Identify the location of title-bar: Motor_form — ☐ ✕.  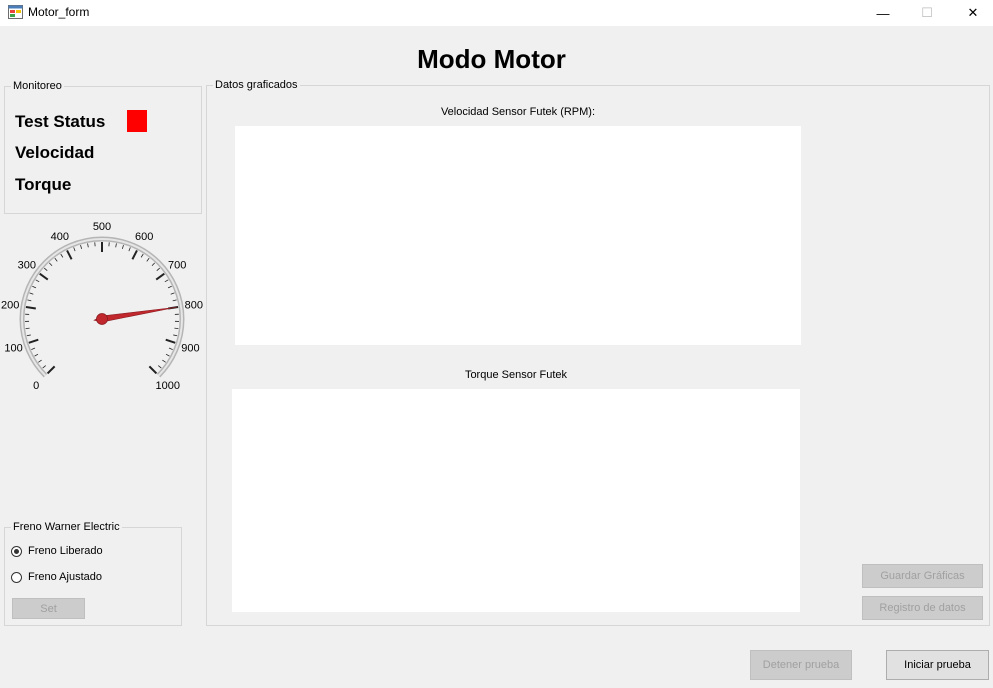
(496, 13).